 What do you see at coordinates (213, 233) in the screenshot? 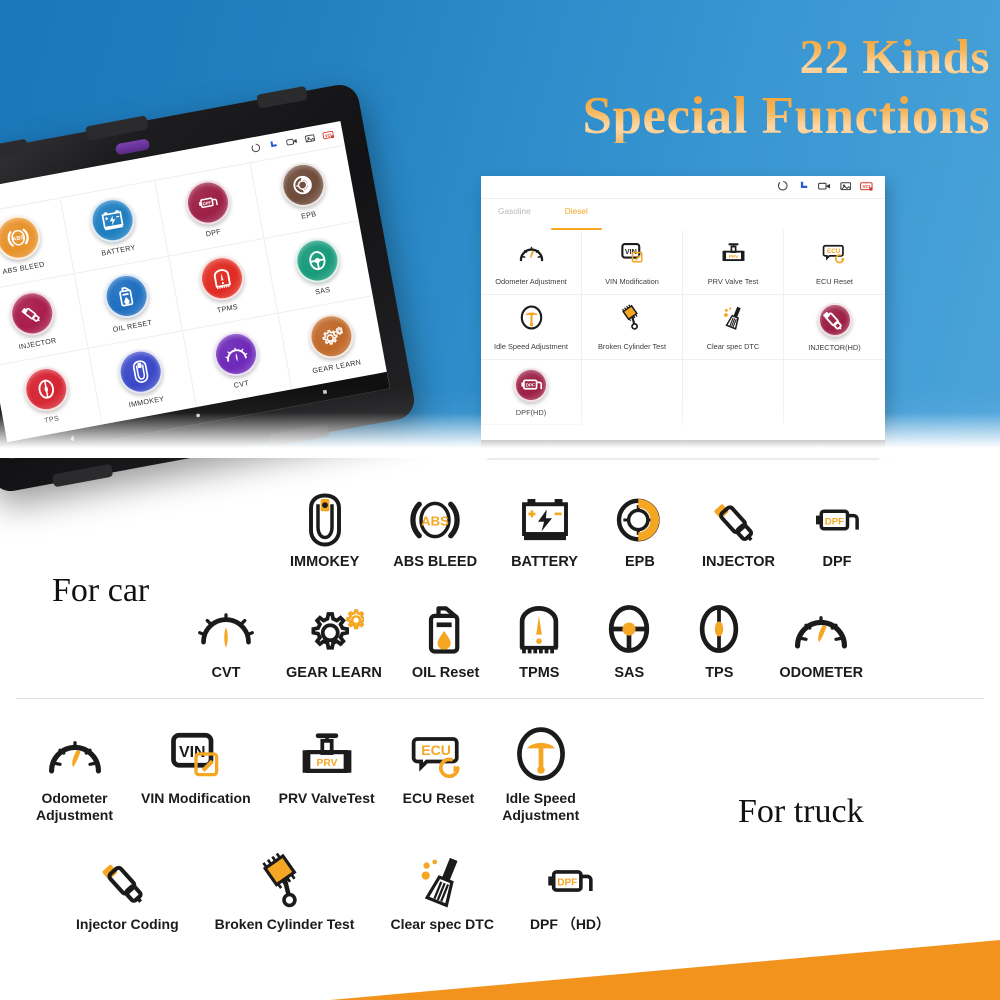
I see `tablet1-cell-label: DPF` at bounding box center [213, 233].